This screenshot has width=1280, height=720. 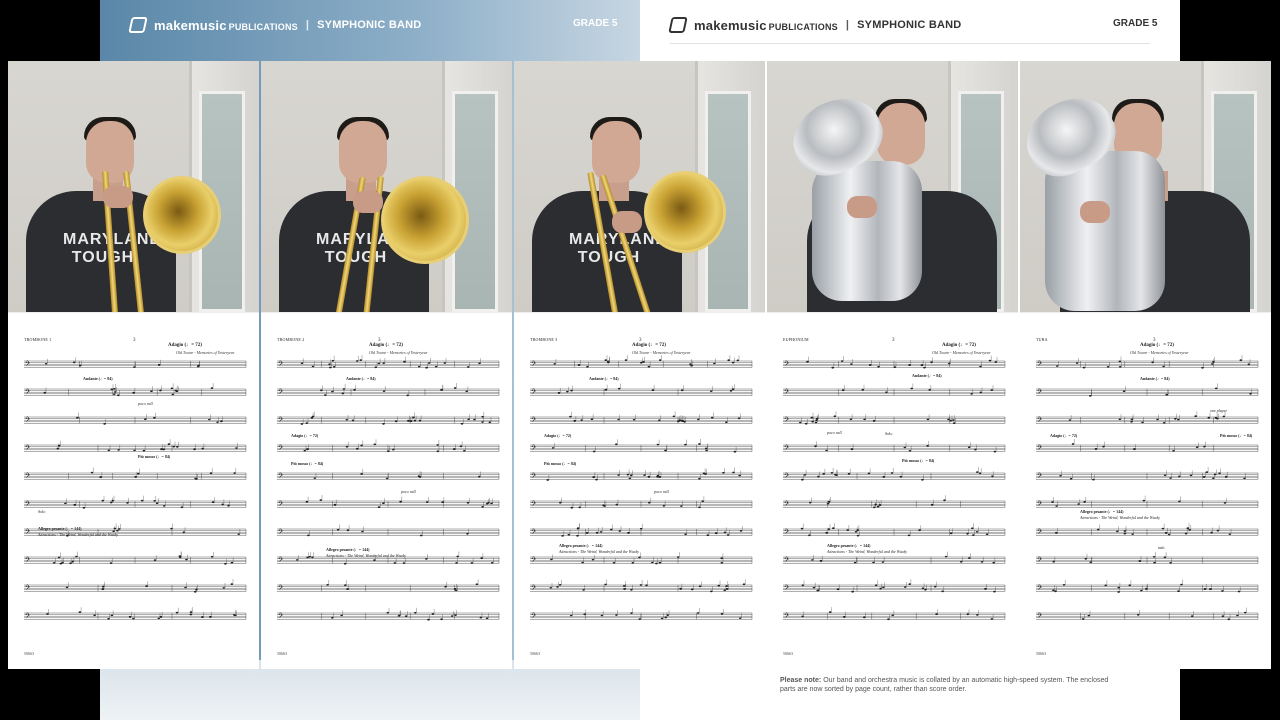 What do you see at coordinates (1147, 488) in the screenshot?
I see `staff-lines: 𝄢 𝄢 𝄢 𝄢 𝄢 𝄢 𝄢 𝄢 𝄢 𝄢` at bounding box center [1147, 488].